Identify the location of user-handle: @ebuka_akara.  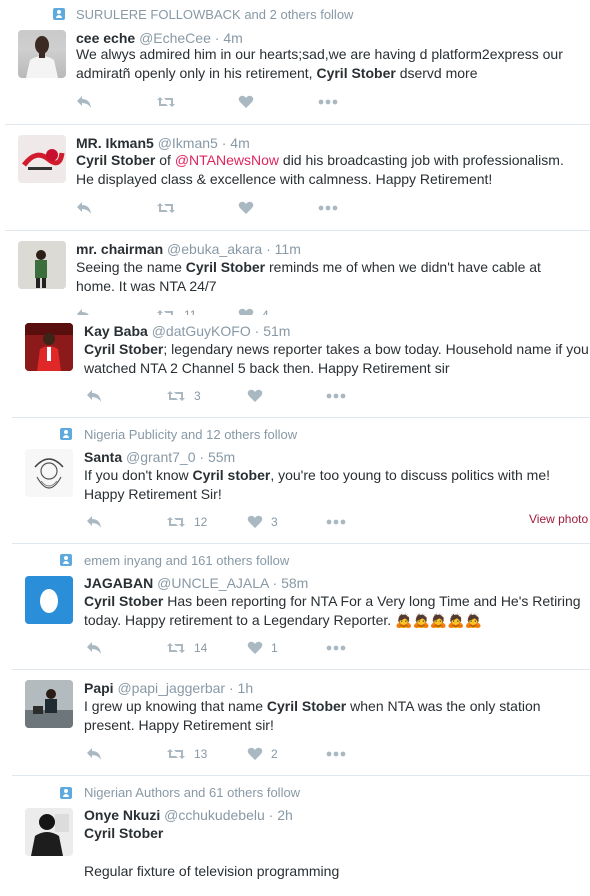
(214, 249).